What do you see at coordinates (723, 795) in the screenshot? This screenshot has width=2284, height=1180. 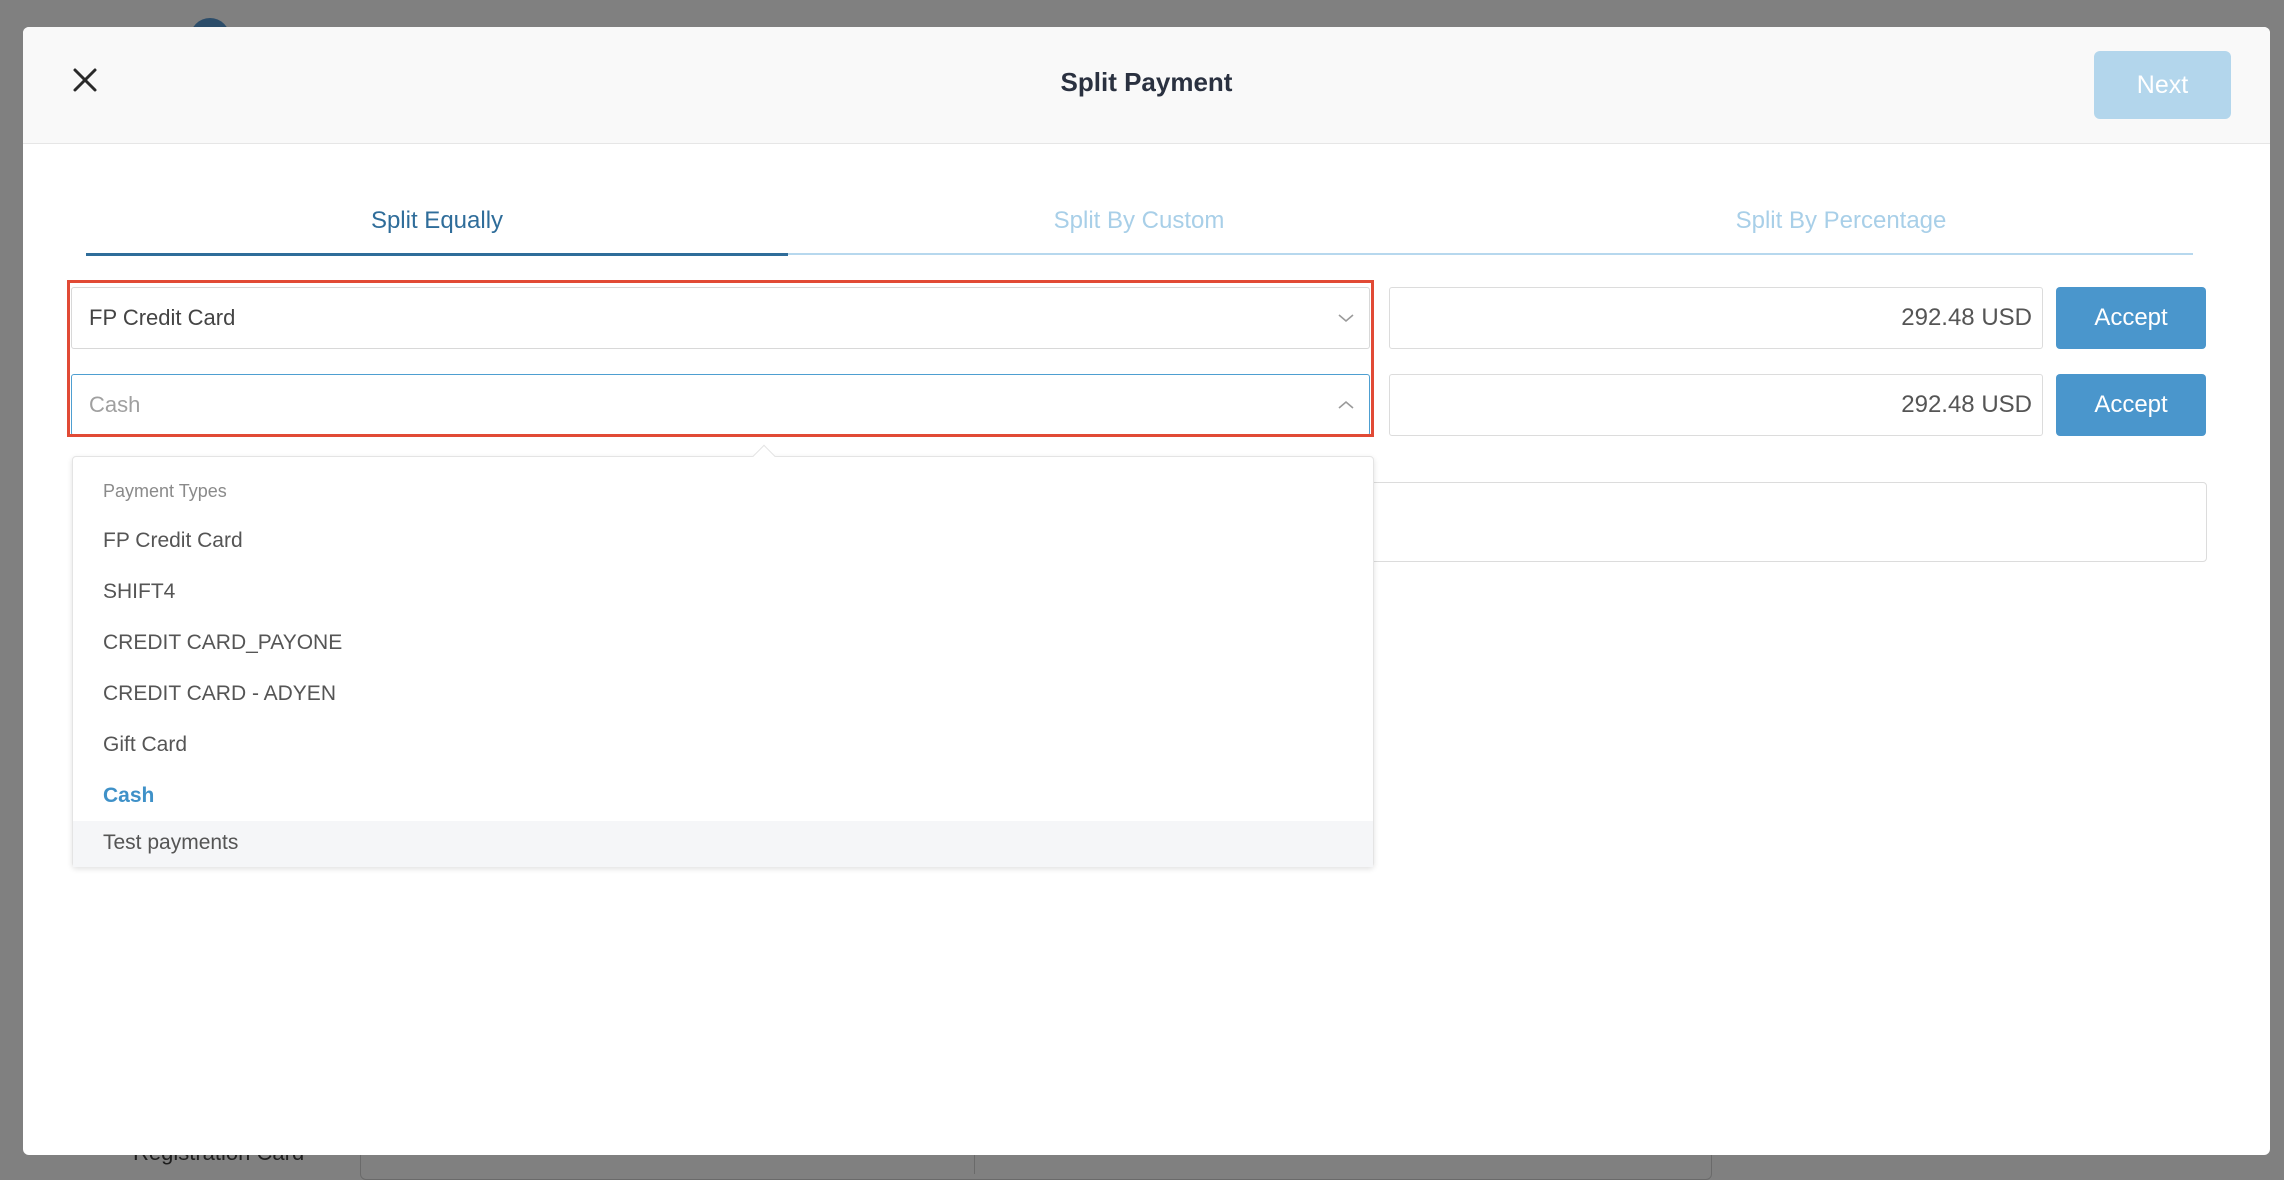 I see `dropdown-option-cash: Cash` at bounding box center [723, 795].